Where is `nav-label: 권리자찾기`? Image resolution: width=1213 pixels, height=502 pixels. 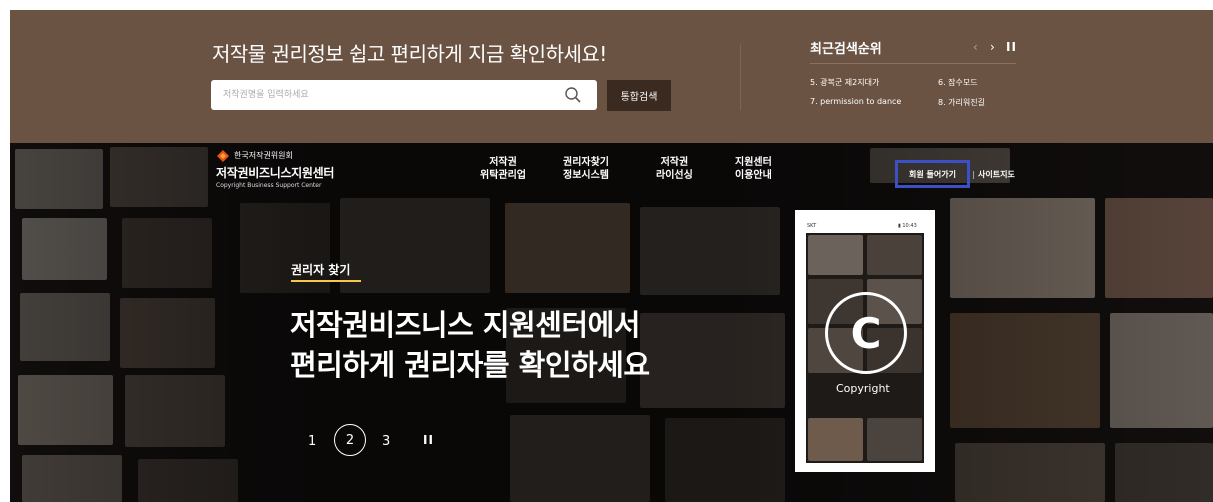
nav-label: 권리자찾기 is located at coordinates (586, 162).